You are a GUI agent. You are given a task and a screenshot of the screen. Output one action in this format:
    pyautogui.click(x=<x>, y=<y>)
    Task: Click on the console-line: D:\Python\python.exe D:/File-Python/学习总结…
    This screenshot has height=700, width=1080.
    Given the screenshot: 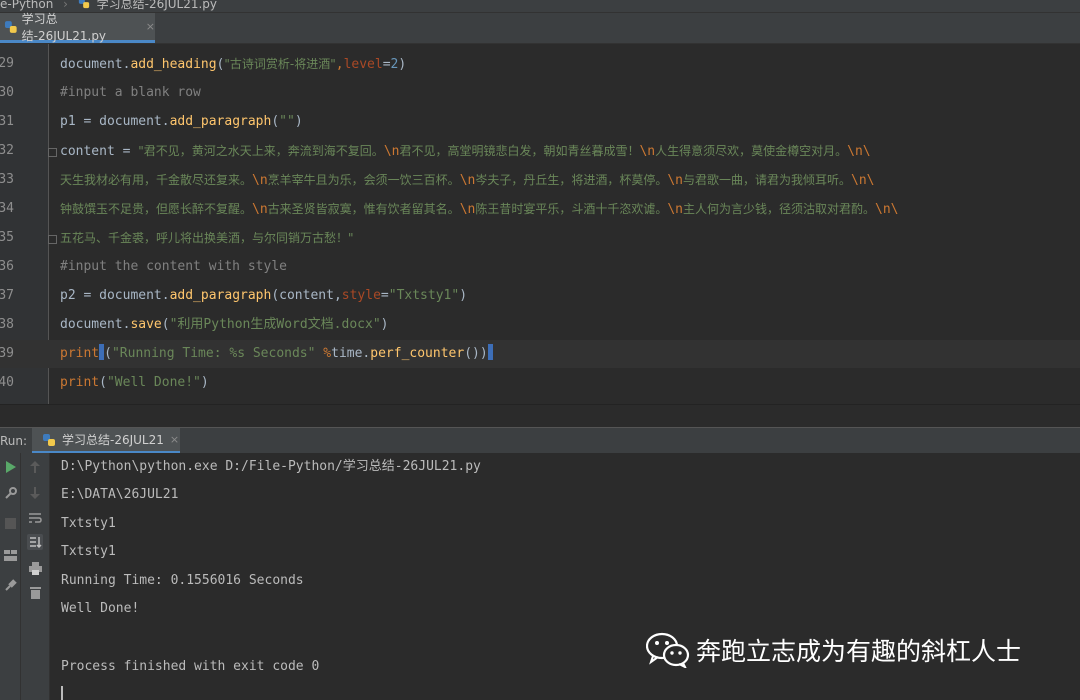 What is the action you would take?
    pyautogui.click(x=271, y=466)
    